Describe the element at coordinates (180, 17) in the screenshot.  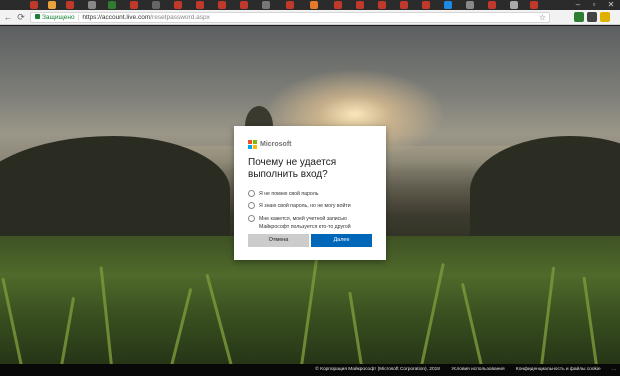
I see `url-path: /resetpassword.aspx` at that location.